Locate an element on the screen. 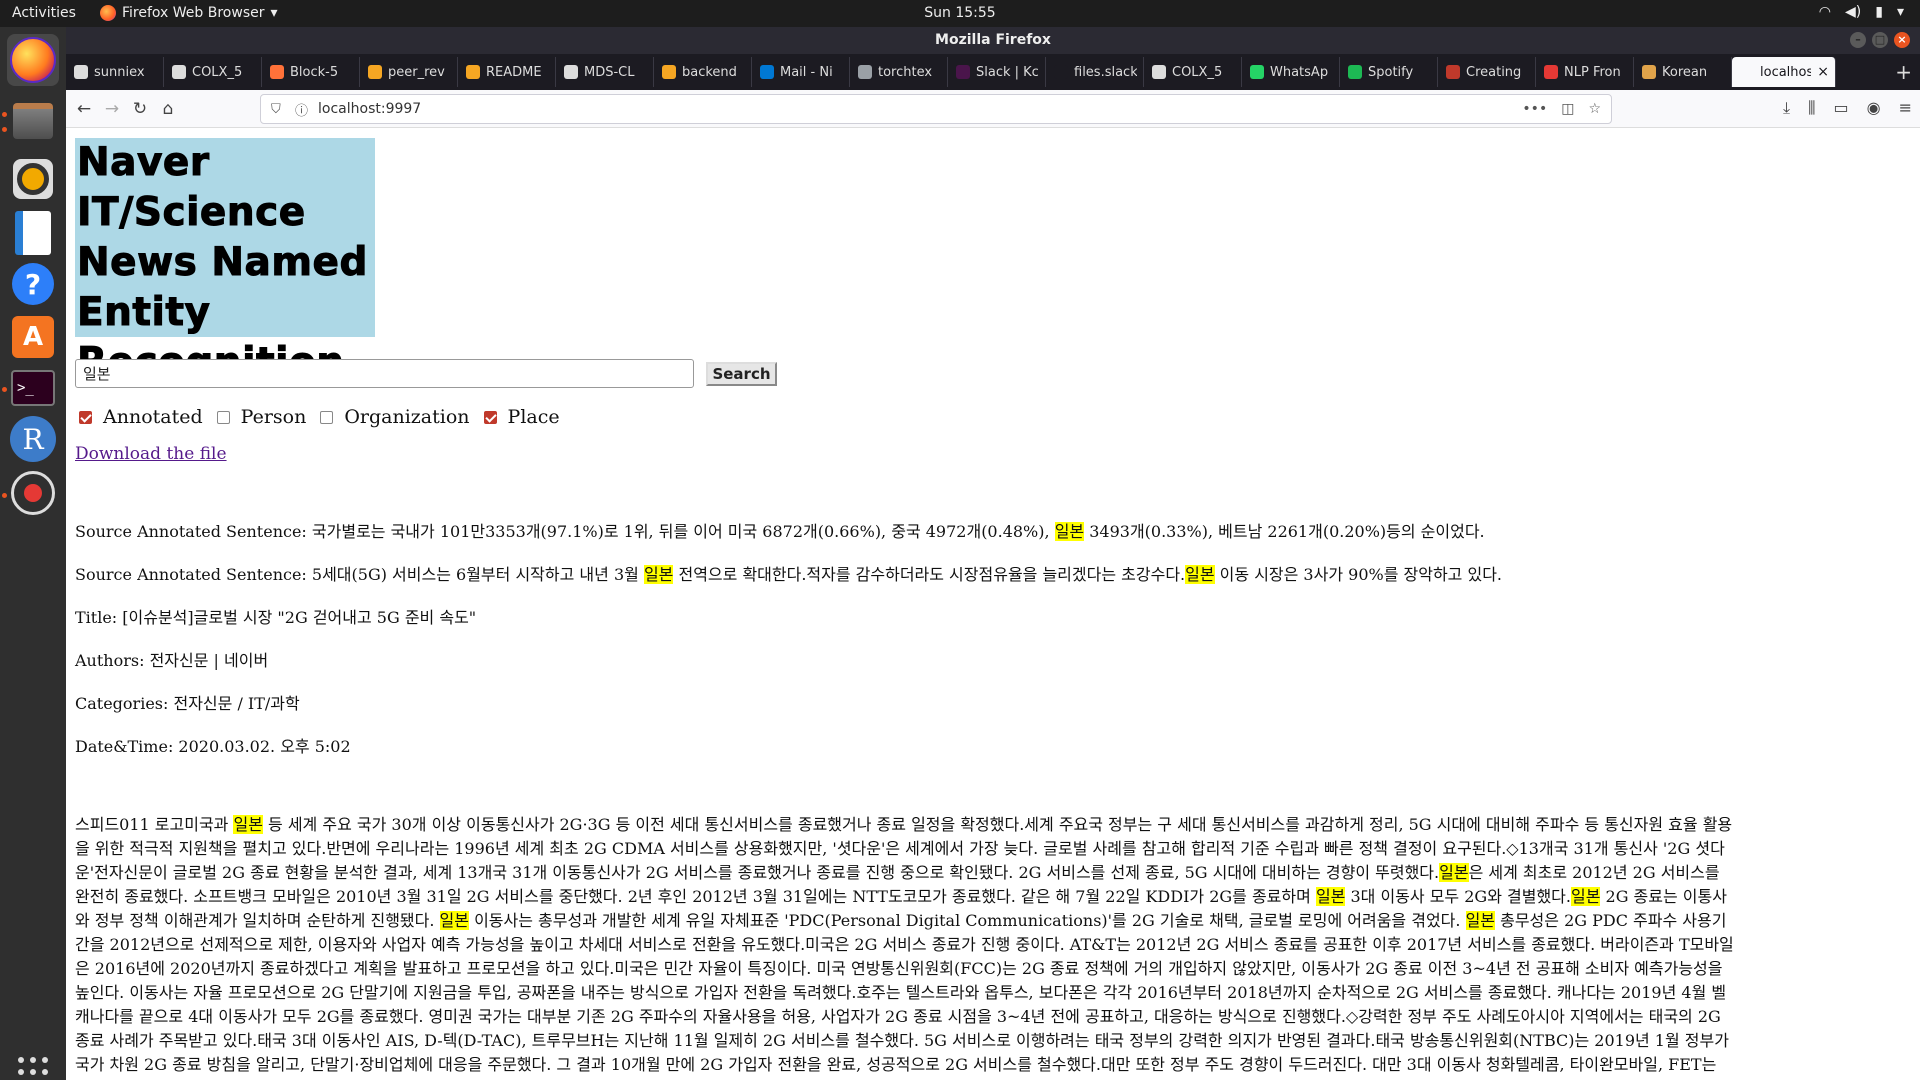 Image resolution: width=1920 pixels, height=1080 pixels. tab: files.slack.cc is located at coordinates (1095, 72).